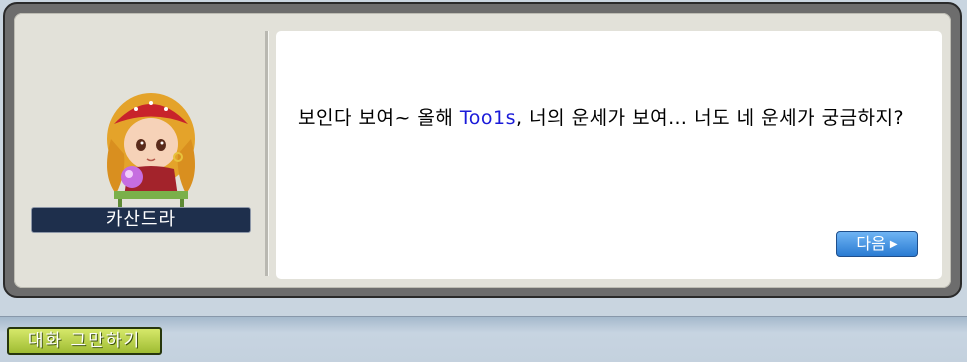 The image size is (967, 362). What do you see at coordinates (871, 243) in the screenshot?
I see `next-button-label: 다음` at bounding box center [871, 243].